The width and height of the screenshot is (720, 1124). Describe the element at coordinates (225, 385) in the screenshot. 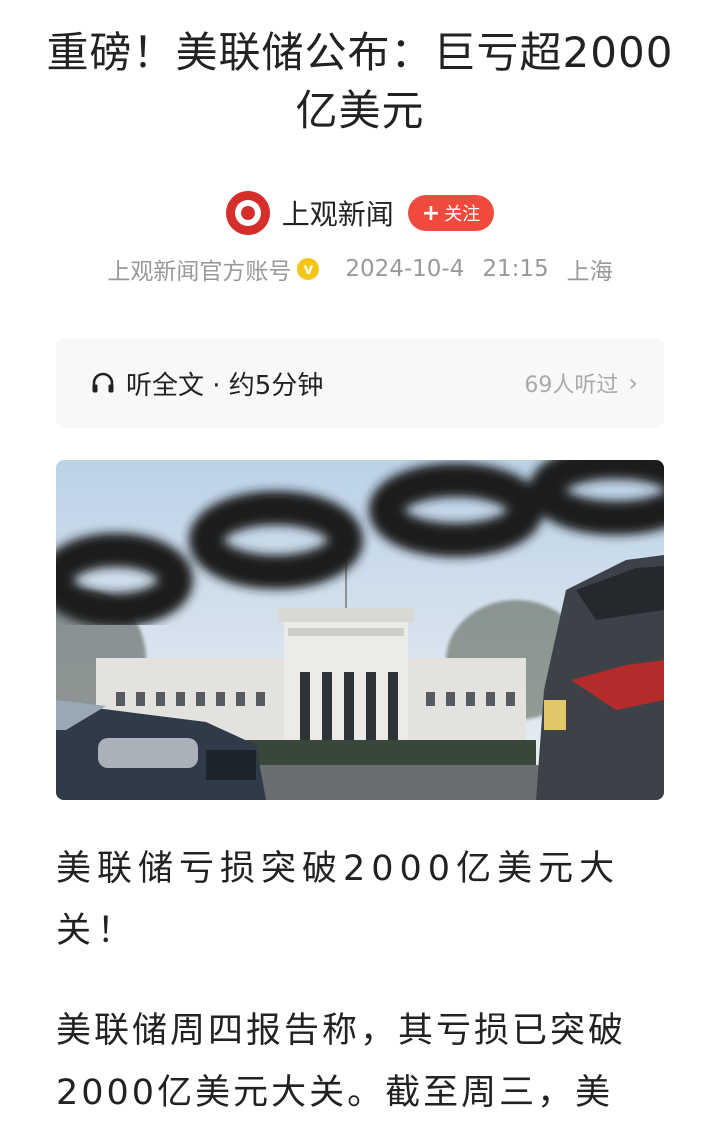

I see `listen-label: 听全文 · 约5分钟` at that location.